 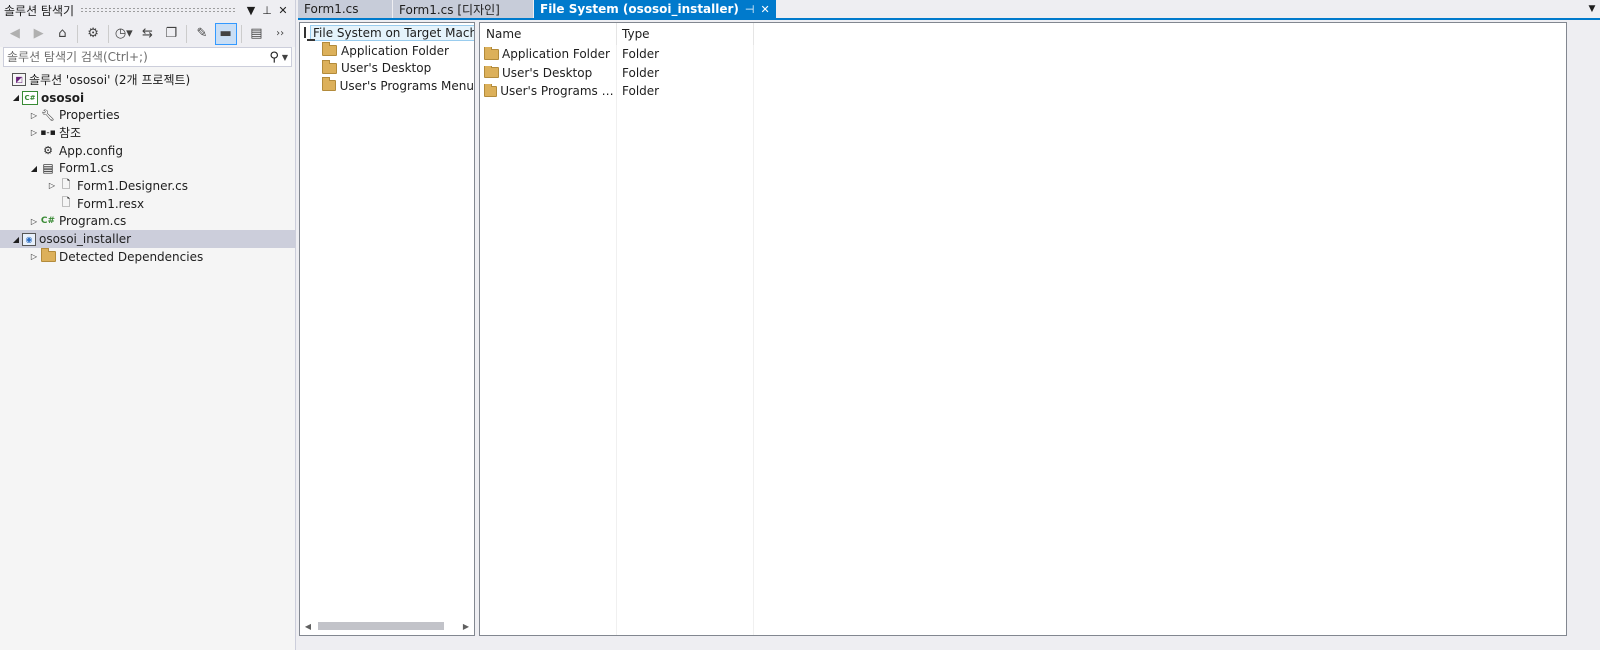 I want to click on toolbar-overflow-icon: ››, so click(x=280, y=34).